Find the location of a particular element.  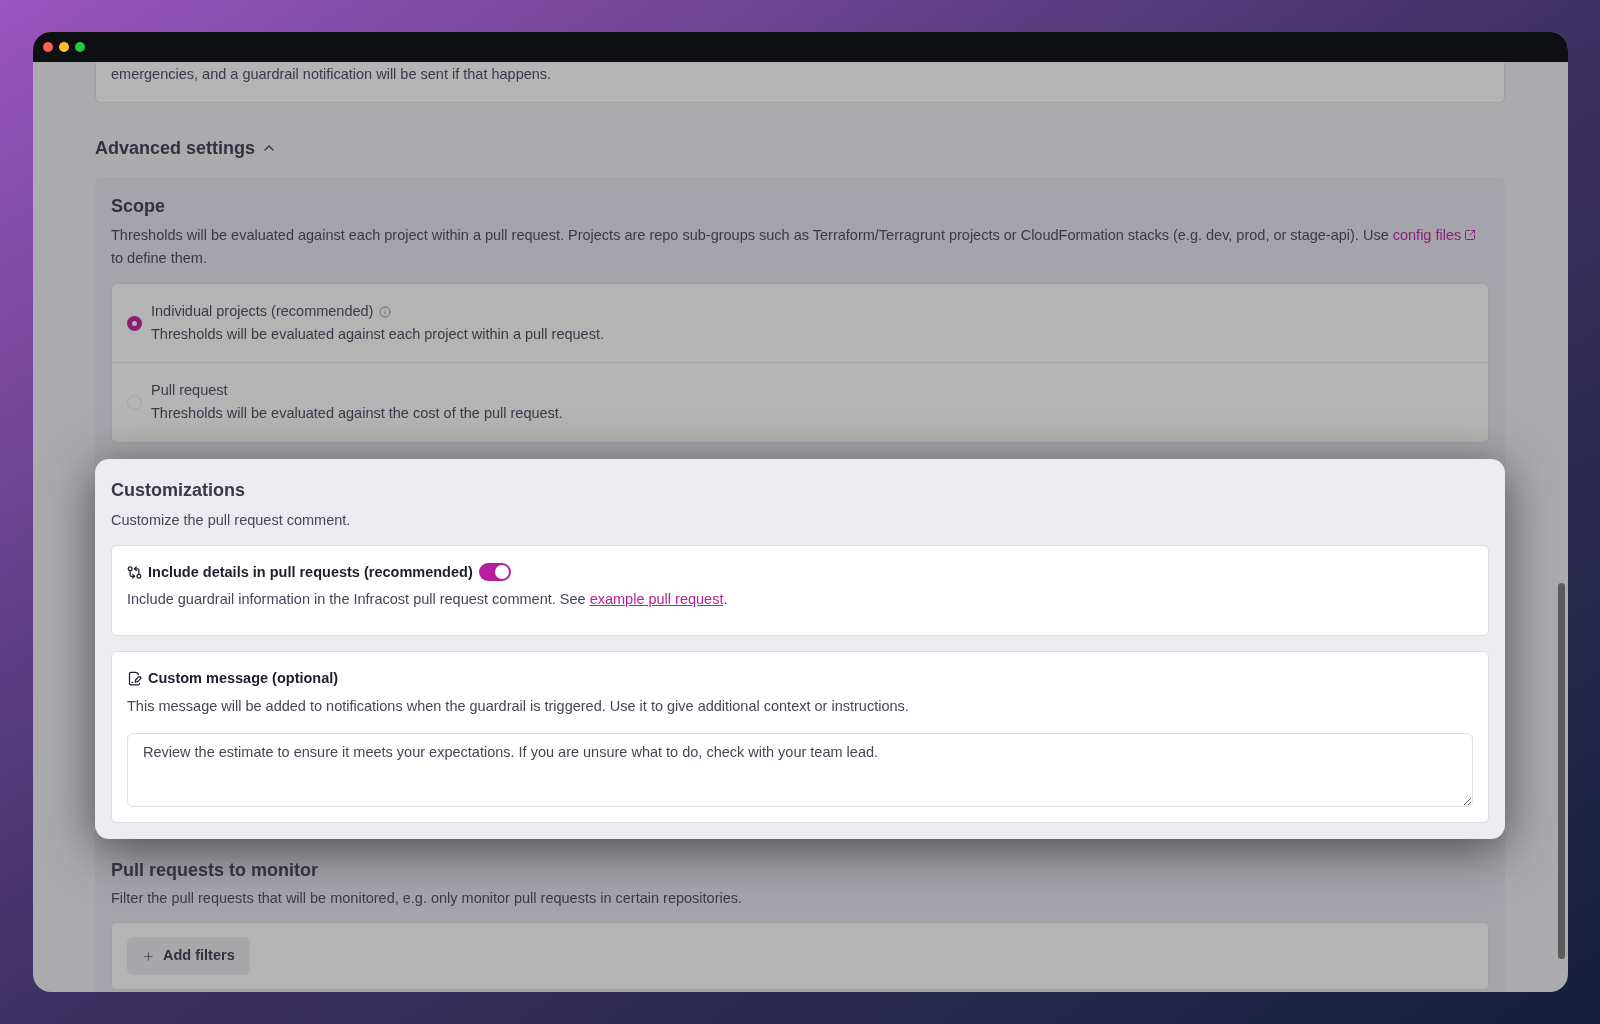

option-description: Thresholds will be evaluated against the cost of the pull request. is located at coordinates (357, 413).